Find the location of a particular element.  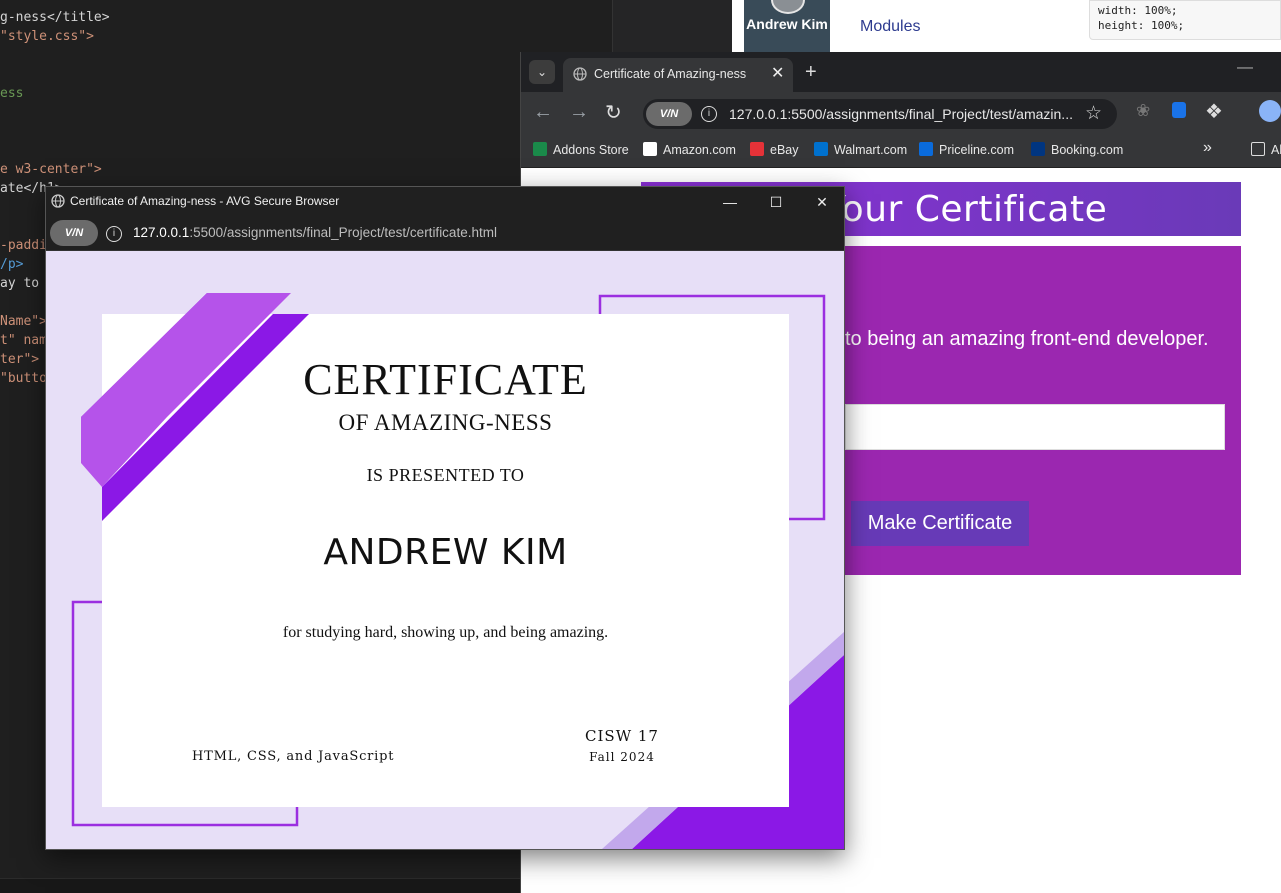

code-snippet: width: 100%; height: 100%; is located at coordinates (1185, 20).